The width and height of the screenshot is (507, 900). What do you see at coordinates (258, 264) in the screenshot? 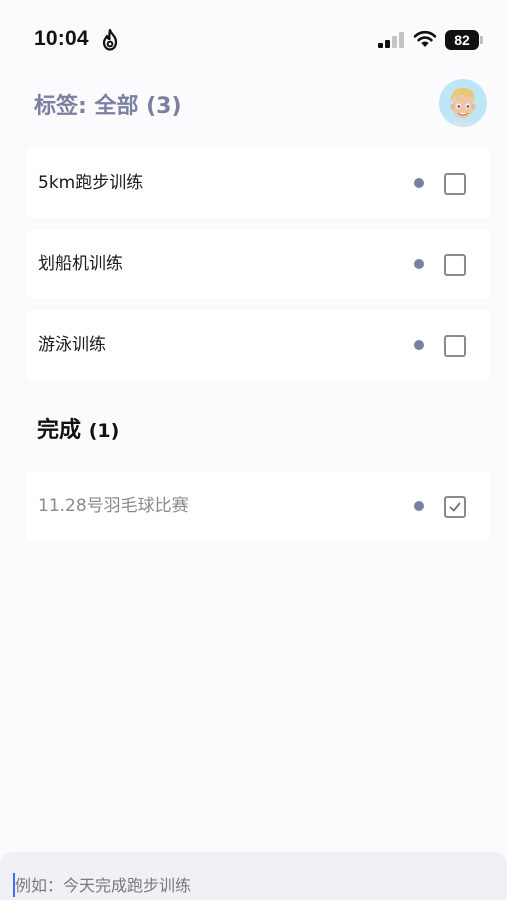
I see `task-row: 划船机训练` at bounding box center [258, 264].